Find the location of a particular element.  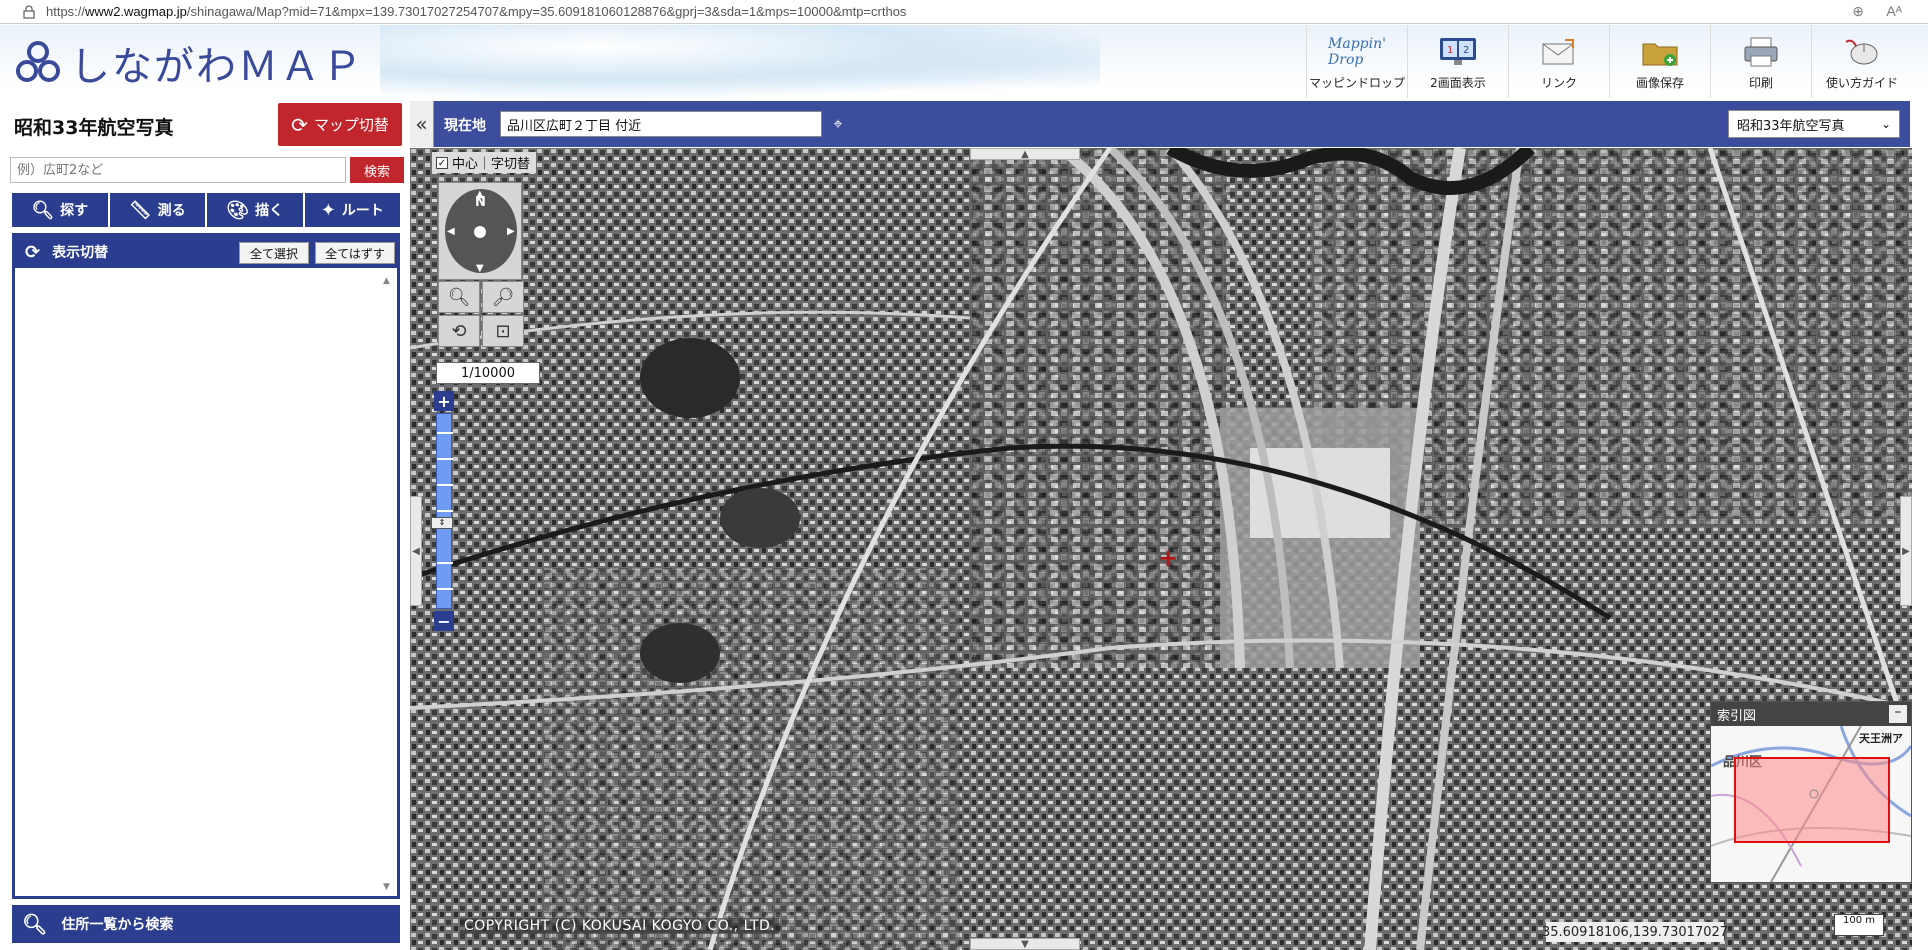

display-toggle-header: ⟳ 表示切替 全て選択 全てはずす is located at coordinates (206, 252).